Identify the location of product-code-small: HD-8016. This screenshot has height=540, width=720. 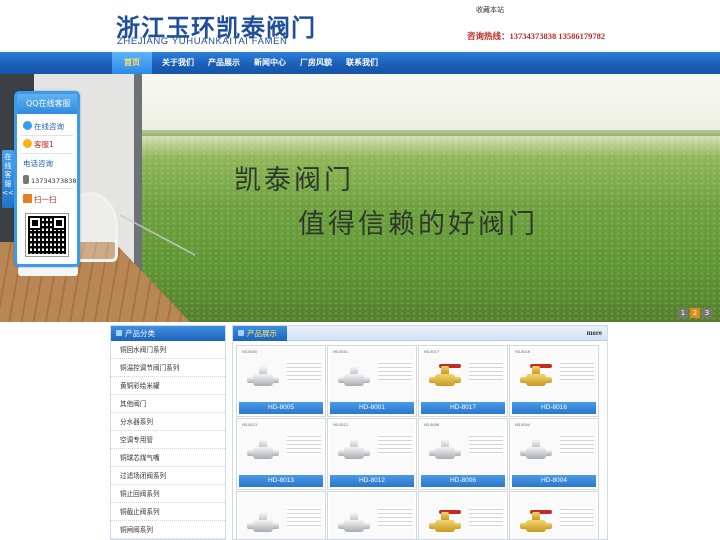
(523, 352).